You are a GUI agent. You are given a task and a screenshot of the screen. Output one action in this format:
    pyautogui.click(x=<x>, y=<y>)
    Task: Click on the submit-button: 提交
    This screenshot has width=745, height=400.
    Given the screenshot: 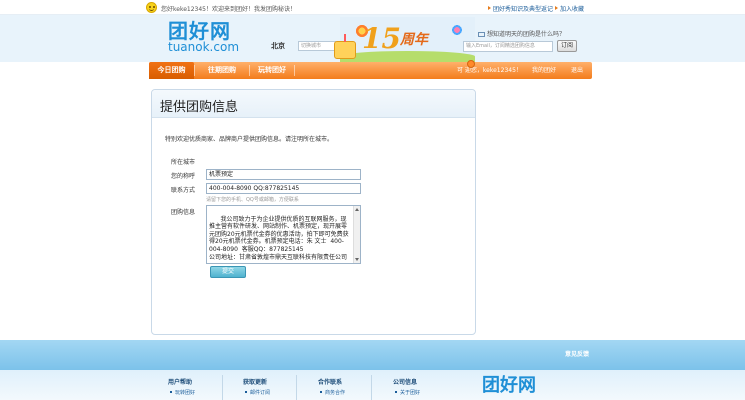 What is the action you would take?
    pyautogui.click(x=228, y=272)
    